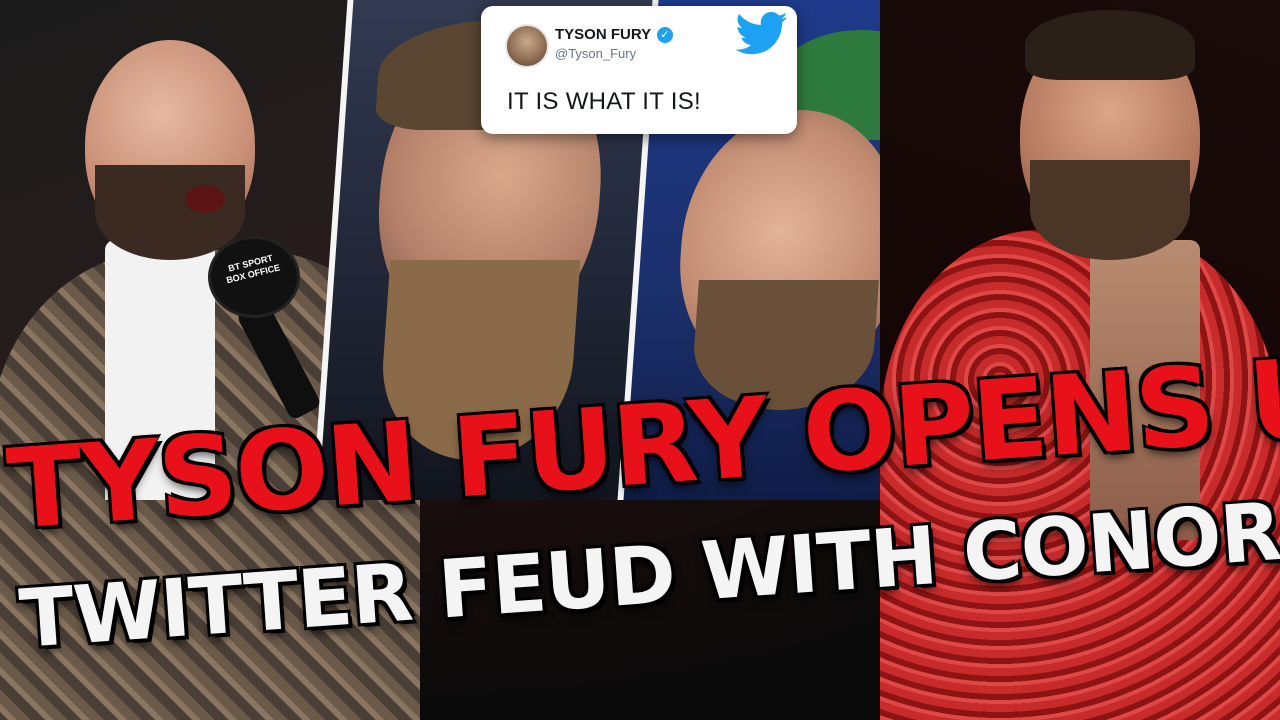 Image resolution: width=1280 pixels, height=720 pixels. Describe the element at coordinates (603, 34) in the screenshot. I see `tweet-display-name: TYSON FURY` at that location.